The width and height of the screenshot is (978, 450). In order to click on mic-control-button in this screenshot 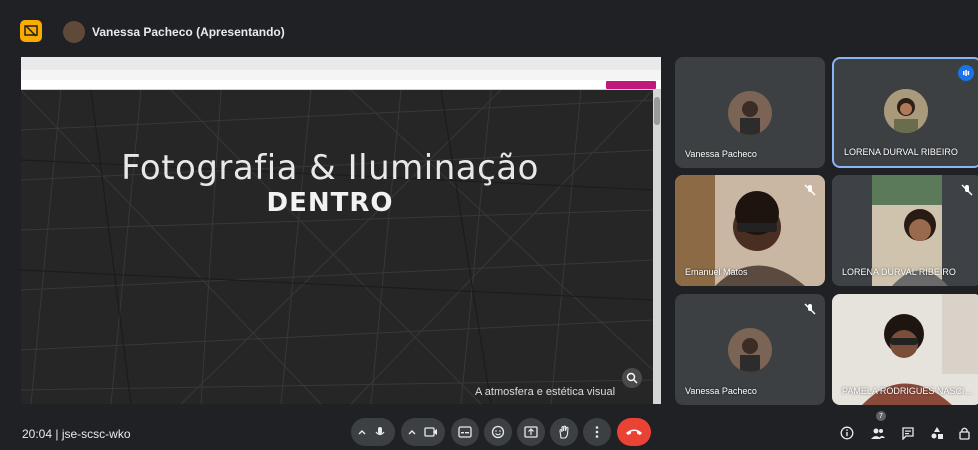, I will do `click(373, 432)`.